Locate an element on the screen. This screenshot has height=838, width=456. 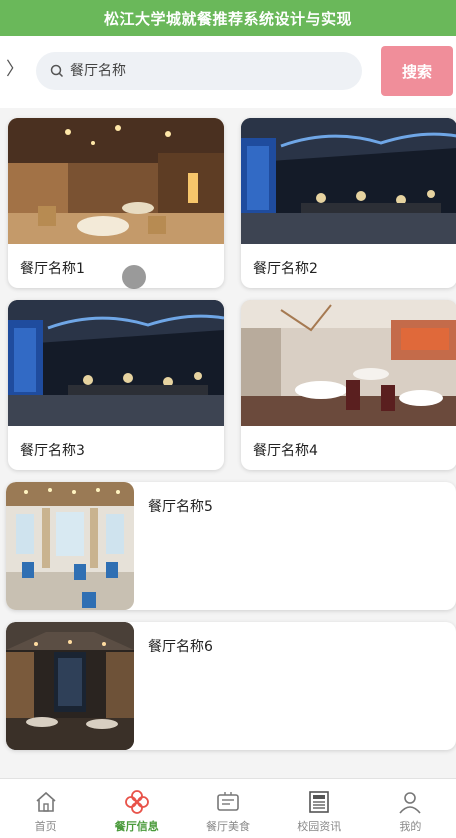
newspaper-icon is located at coordinates (319, 802).